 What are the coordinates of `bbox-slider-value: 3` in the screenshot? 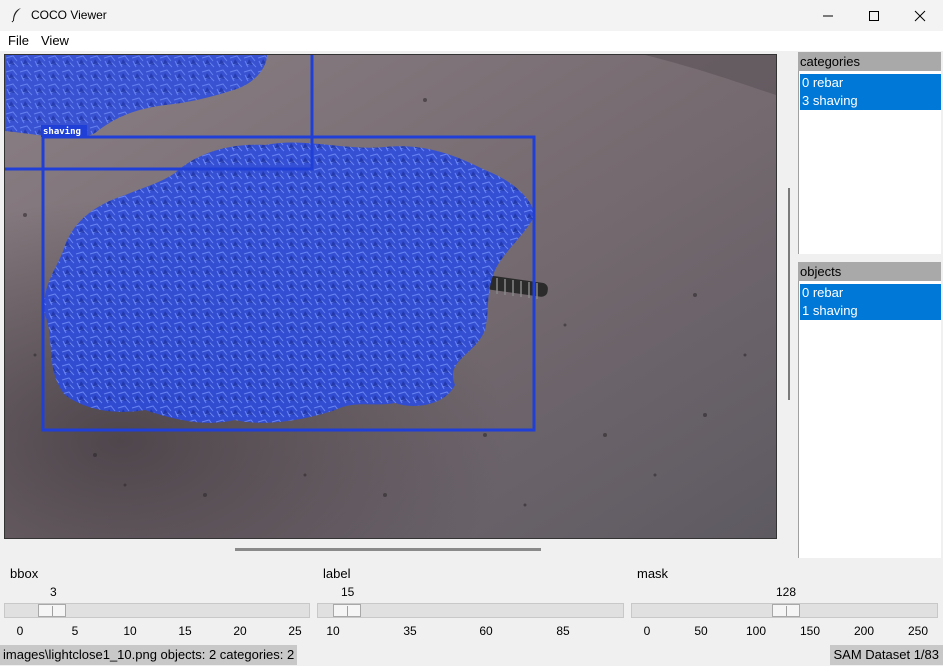 It's located at (53, 592).